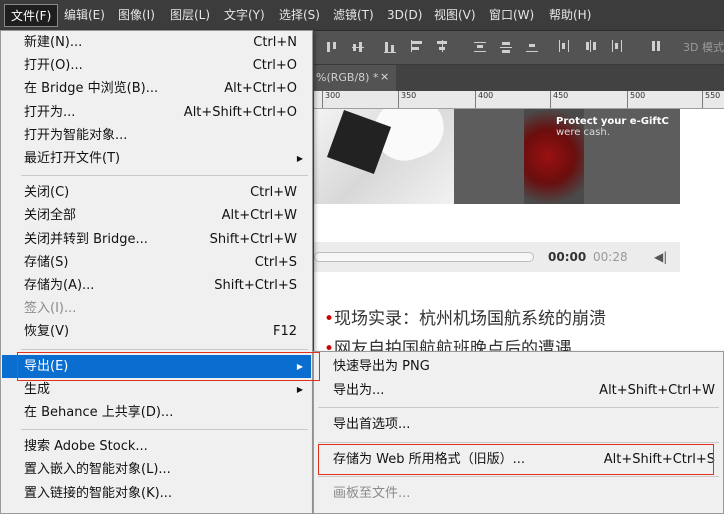 This screenshot has height=514, width=724. What do you see at coordinates (583, 132) in the screenshot?
I see `banner-promo-line2: were cash.` at bounding box center [583, 132].